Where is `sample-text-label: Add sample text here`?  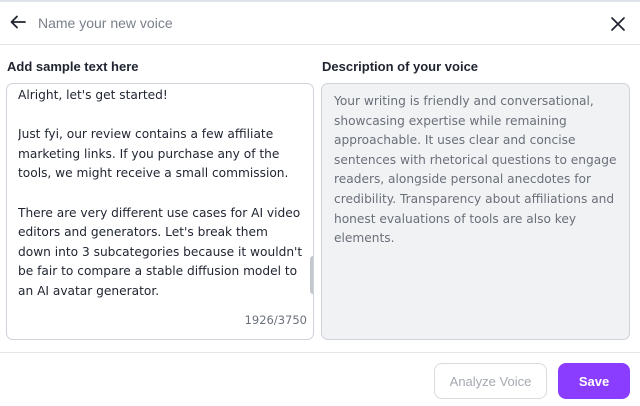
sample-text-label: Add sample text here is located at coordinates (73, 66).